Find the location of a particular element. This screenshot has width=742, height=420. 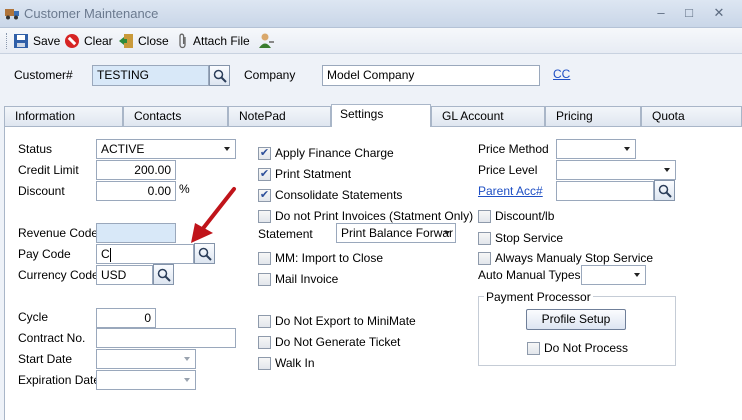

stop-service-label: Stop Service is located at coordinates (529, 238).